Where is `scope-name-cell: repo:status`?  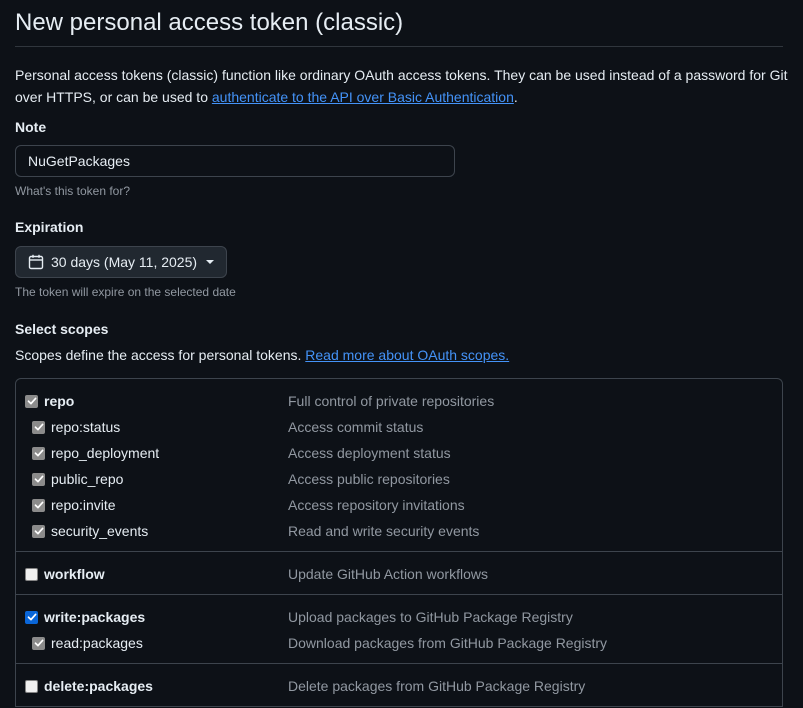
scope-name-cell: repo:status is located at coordinates (152, 427).